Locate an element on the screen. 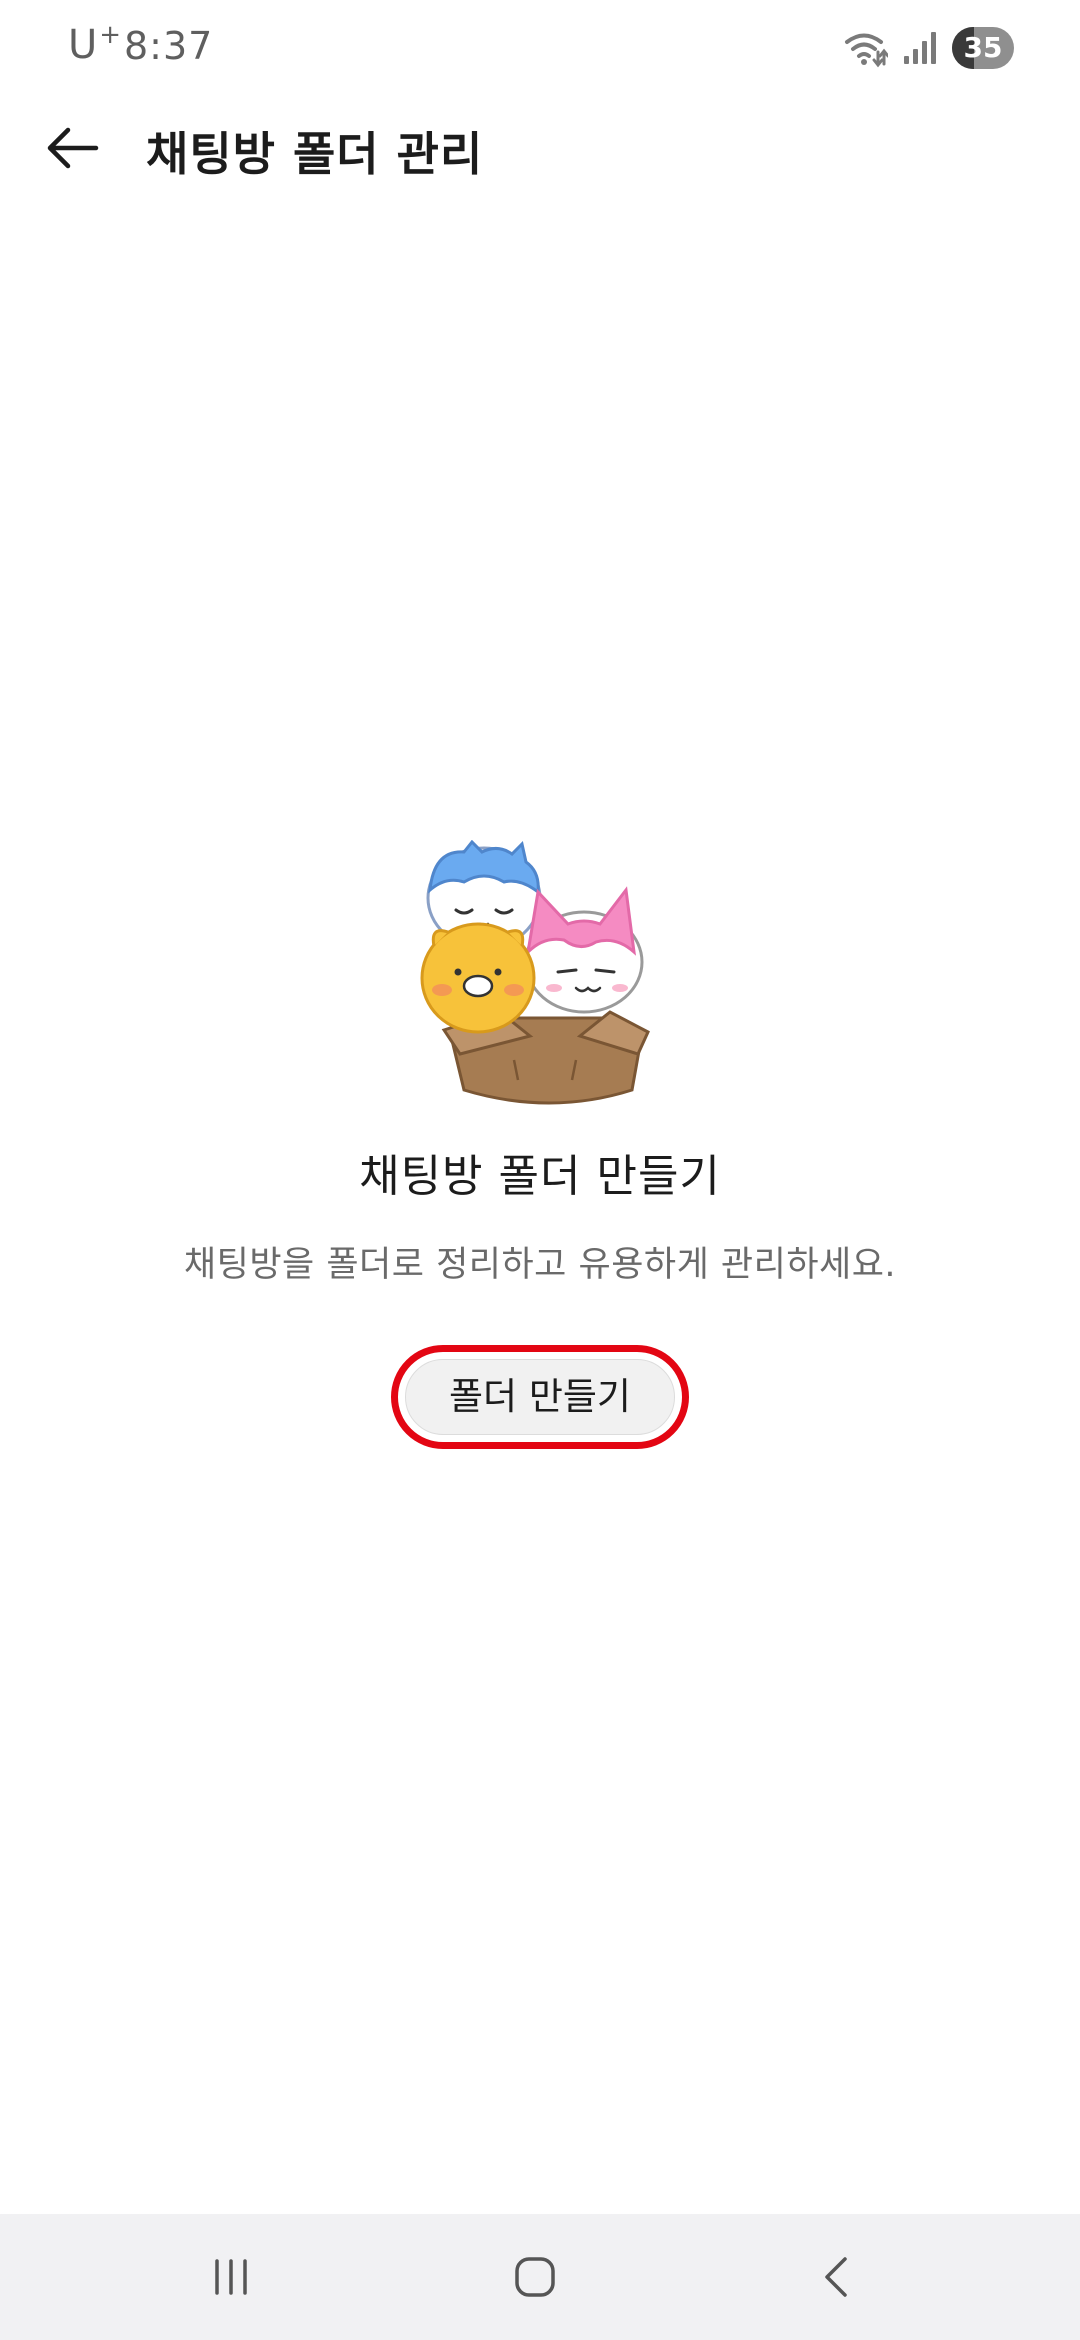 This screenshot has height=2340, width=1080. carrier-plus: + is located at coordinates (110, 35).